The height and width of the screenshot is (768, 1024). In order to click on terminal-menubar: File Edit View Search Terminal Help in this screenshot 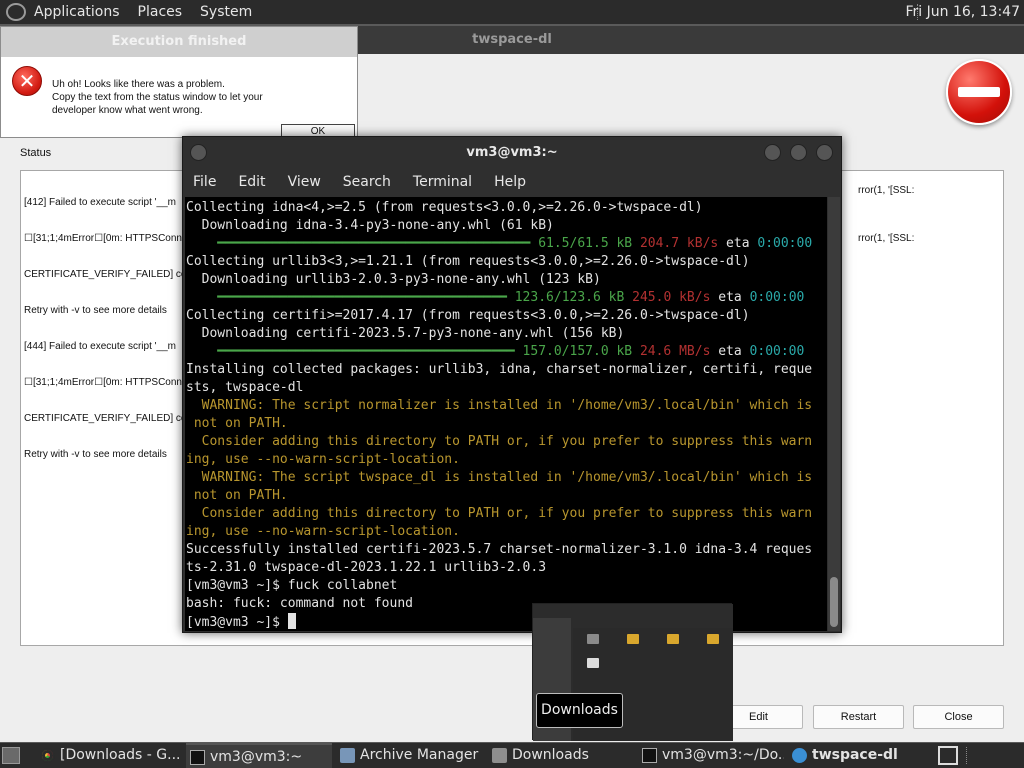, I will do `click(512, 181)`.